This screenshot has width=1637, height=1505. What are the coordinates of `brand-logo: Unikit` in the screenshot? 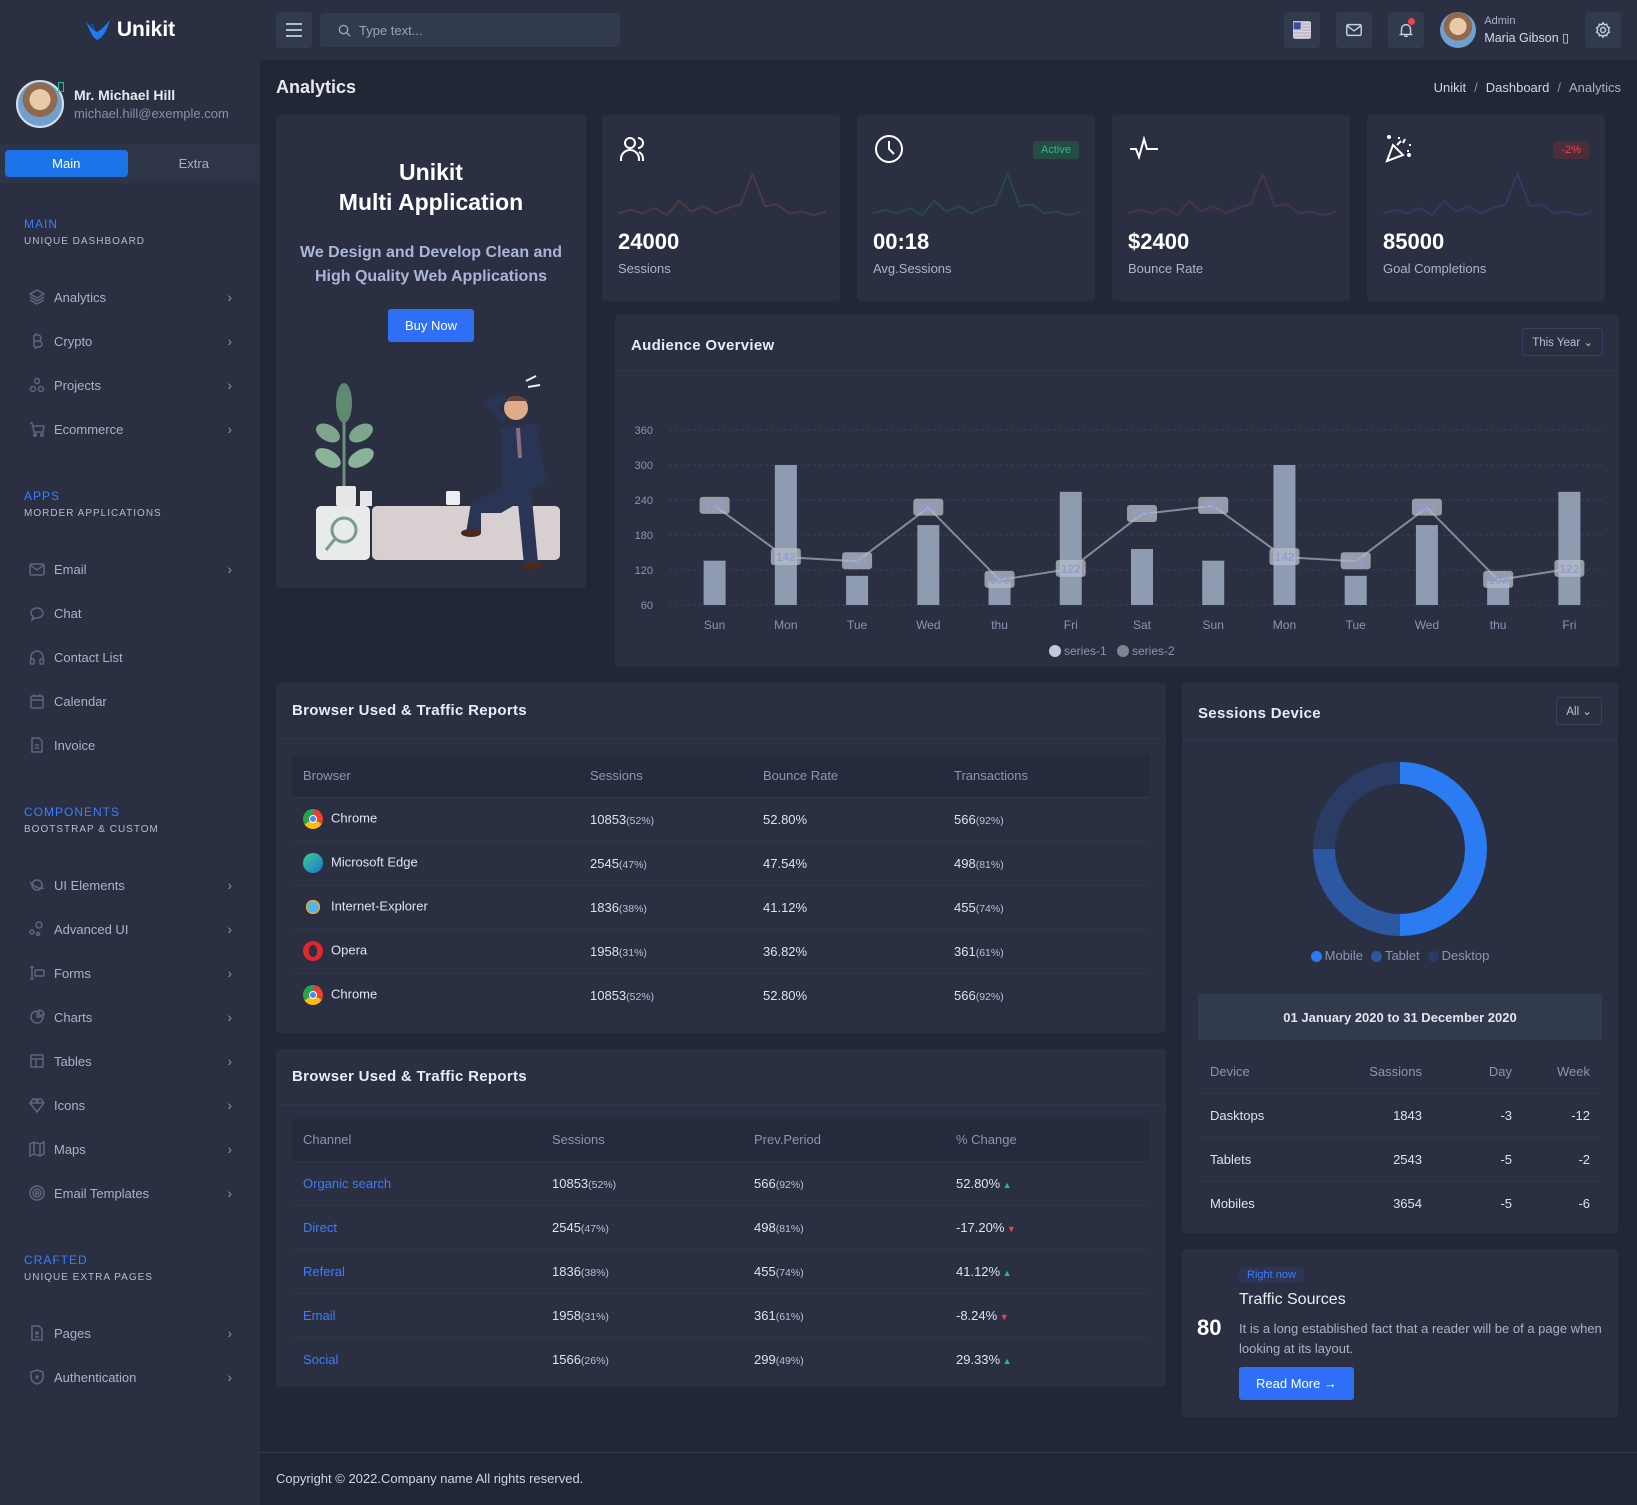 It's located at (130, 30).